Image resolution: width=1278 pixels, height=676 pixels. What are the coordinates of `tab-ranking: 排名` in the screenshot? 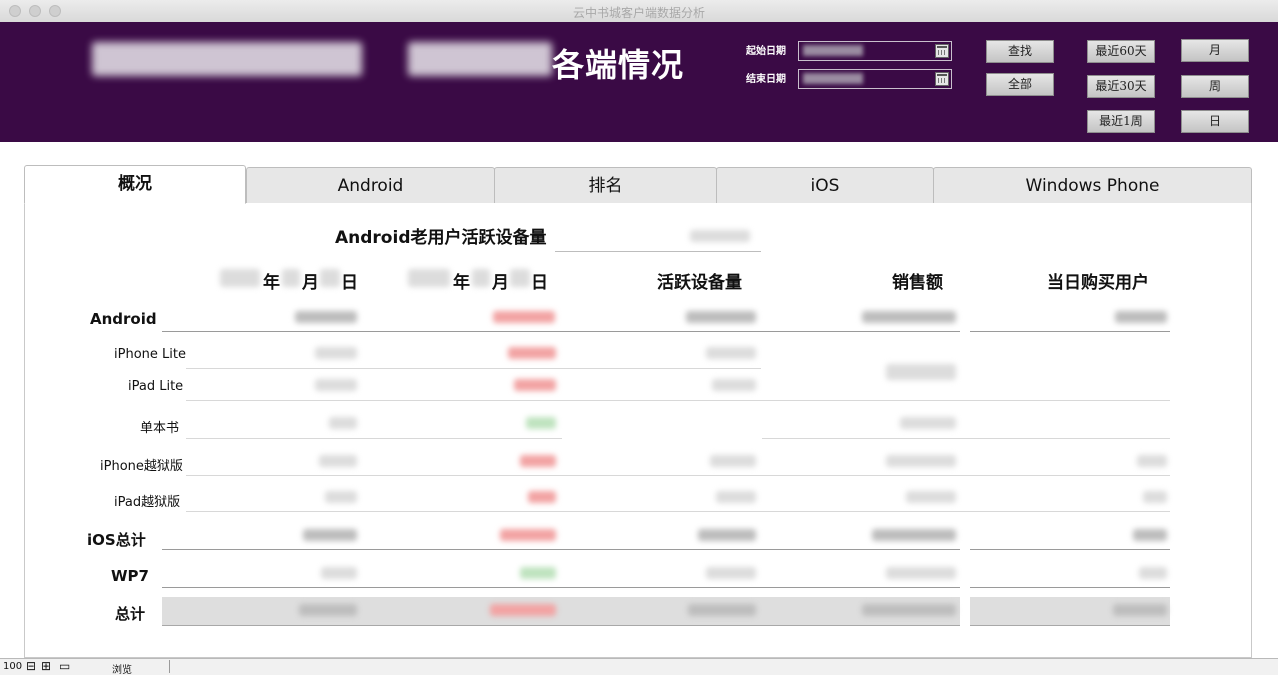 It's located at (605, 185).